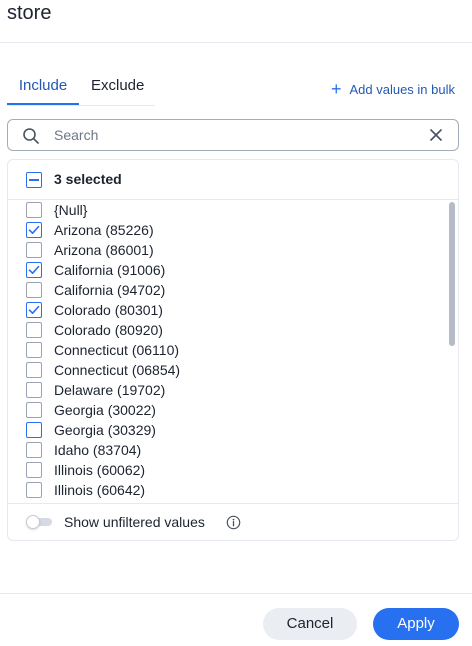 This screenshot has height=646, width=472. Describe the element at coordinates (134, 522) in the screenshot. I see `show-unfiltered-label: Show unfiltered values` at that location.